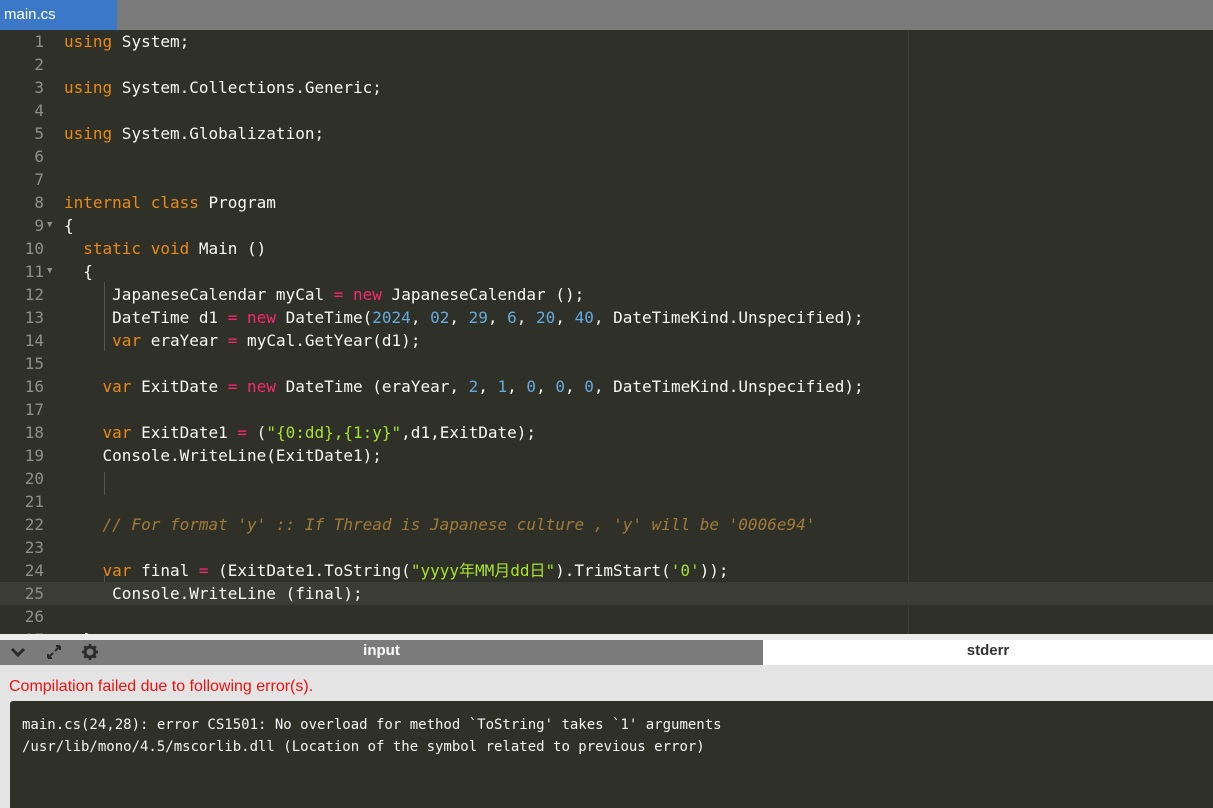 The width and height of the screenshot is (1213, 808). Describe the element at coordinates (606, 110) in the screenshot. I see `code-line: 4` at that location.